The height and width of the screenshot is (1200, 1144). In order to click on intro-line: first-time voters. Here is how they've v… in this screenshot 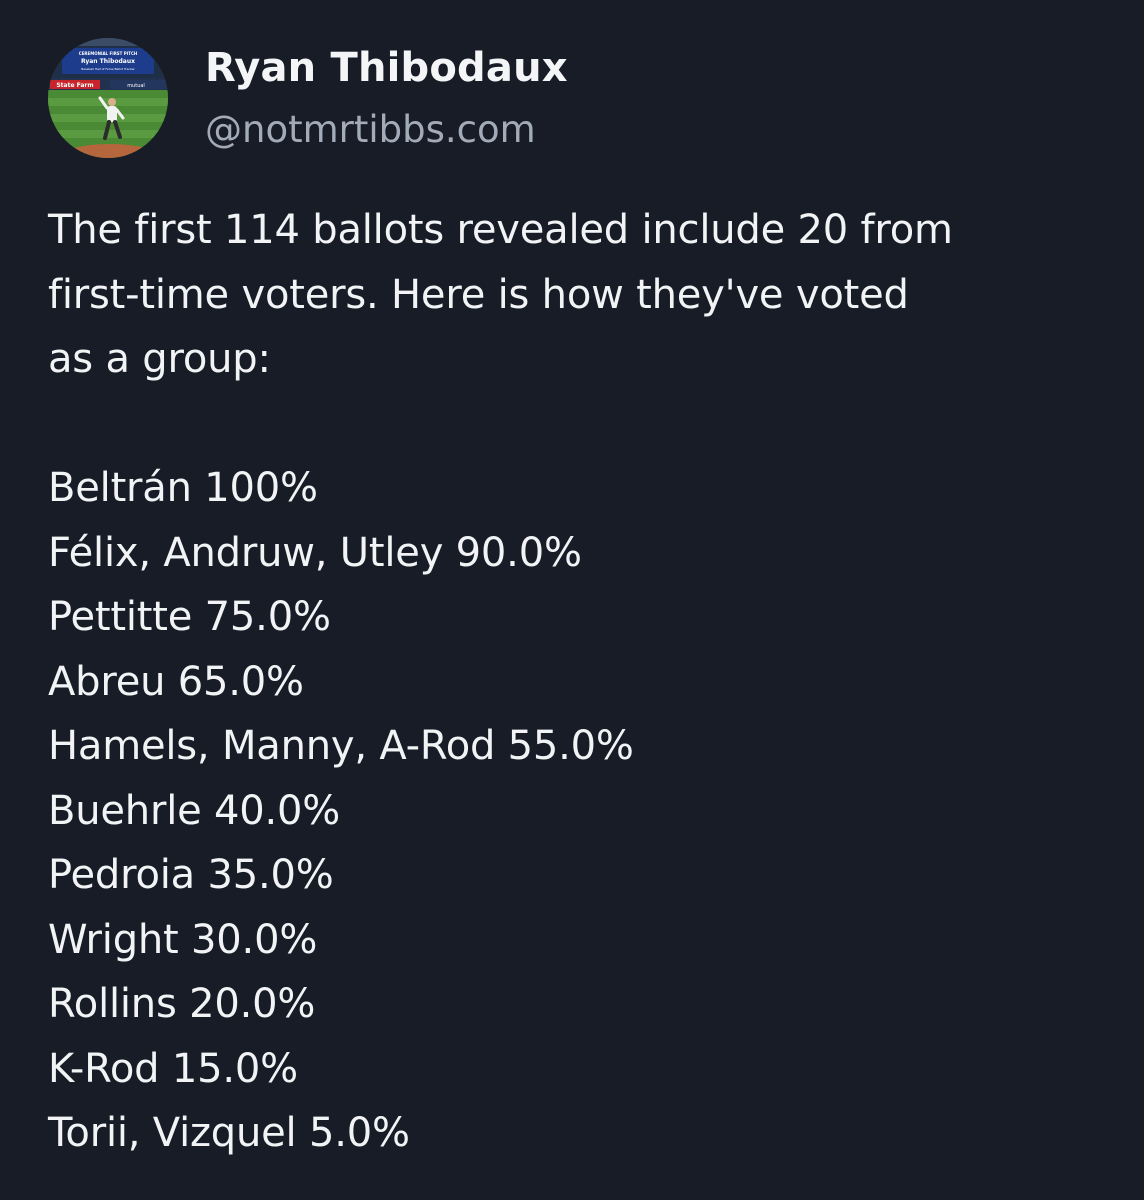, I will do `click(478, 294)`.